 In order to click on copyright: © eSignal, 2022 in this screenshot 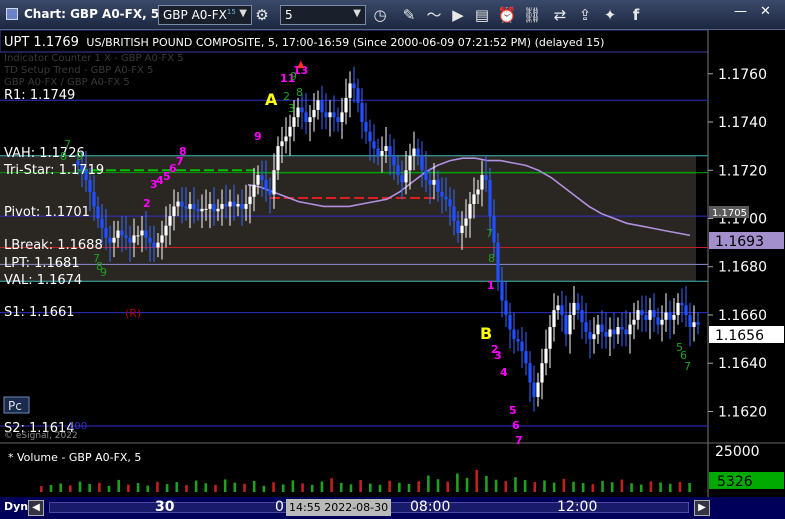, I will do `click(41, 436)`.